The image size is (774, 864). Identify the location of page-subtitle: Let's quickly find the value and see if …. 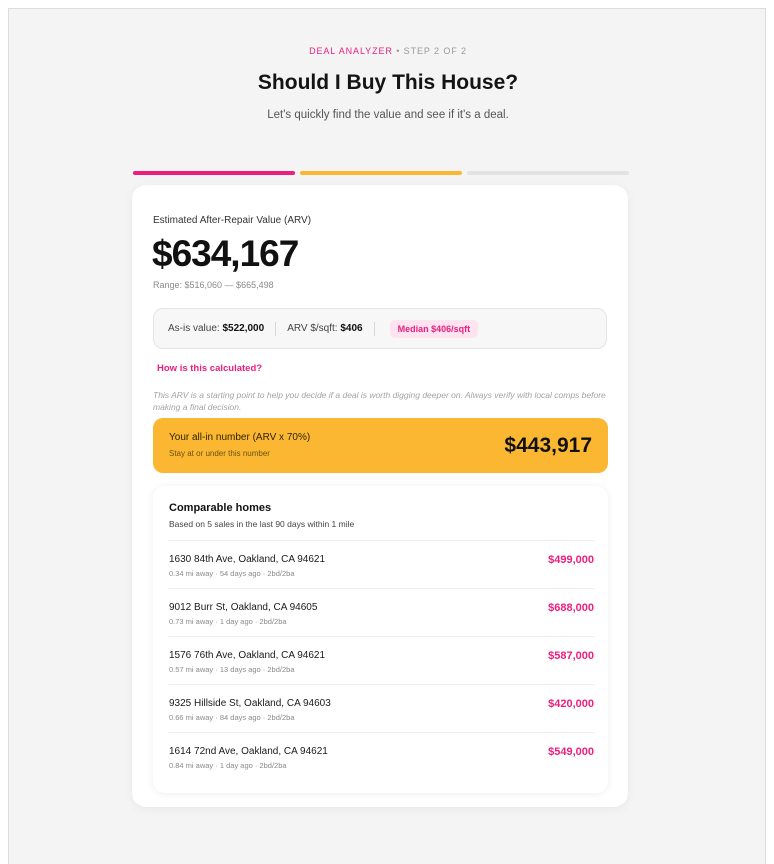
(388, 115).